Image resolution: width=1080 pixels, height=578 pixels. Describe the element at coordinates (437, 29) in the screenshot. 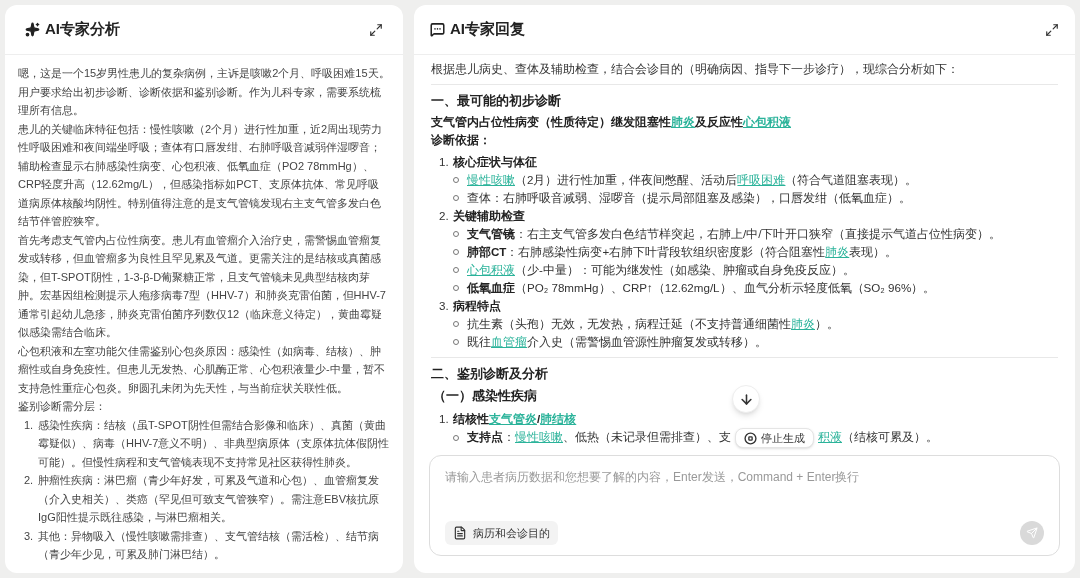

I see `chat-bubble-icon` at that location.